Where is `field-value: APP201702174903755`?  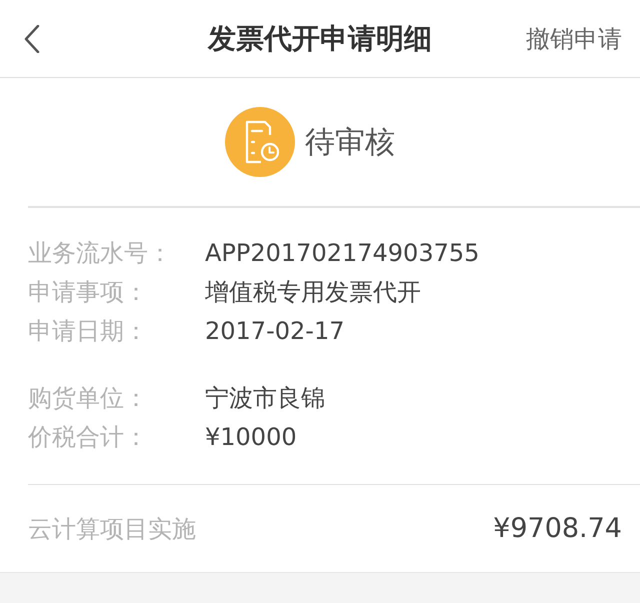 field-value: APP201702174903755 is located at coordinates (342, 253).